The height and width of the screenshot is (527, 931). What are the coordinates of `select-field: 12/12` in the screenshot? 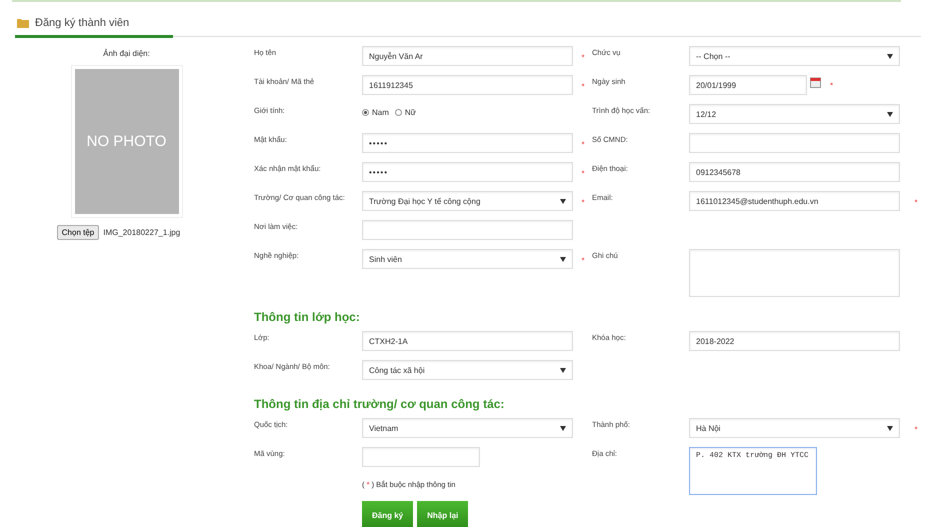 It's located at (794, 114).